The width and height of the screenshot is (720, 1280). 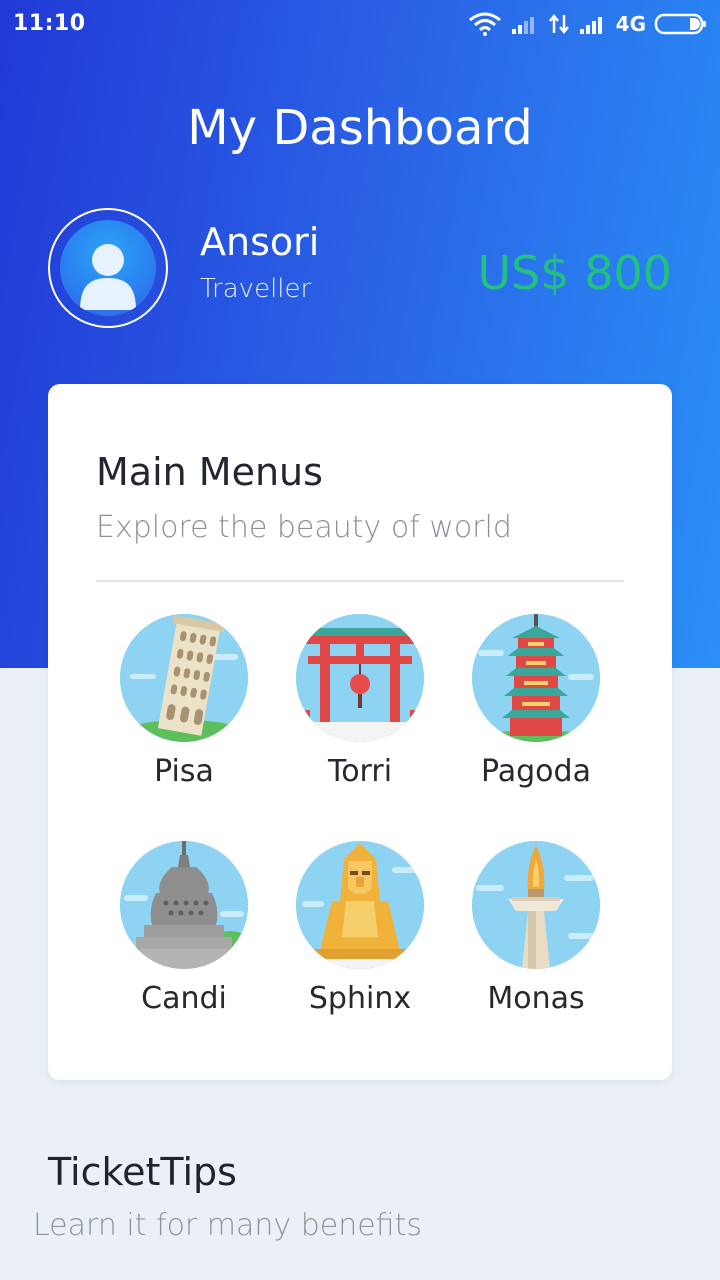 I want to click on network-type: 4G, so click(x=630, y=24).